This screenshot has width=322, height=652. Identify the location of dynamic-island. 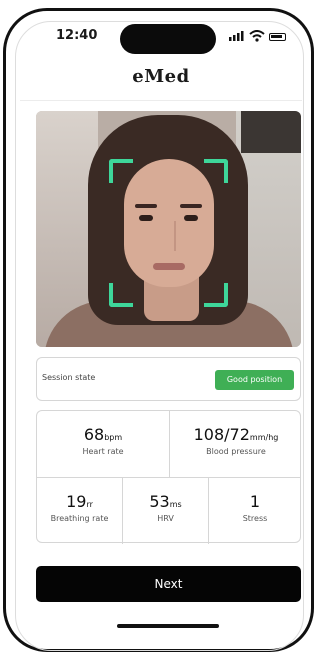
(168, 39).